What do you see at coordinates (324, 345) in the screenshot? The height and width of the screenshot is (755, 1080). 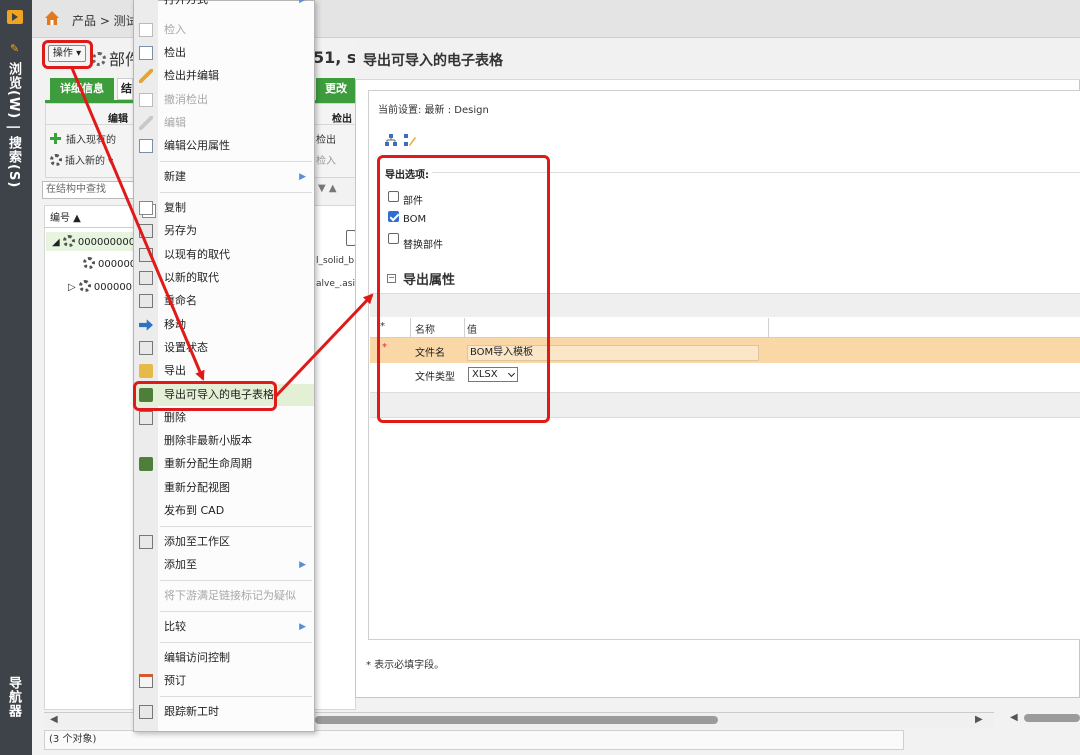 I see `arrow-menu-to-dialog` at bounding box center [324, 345].